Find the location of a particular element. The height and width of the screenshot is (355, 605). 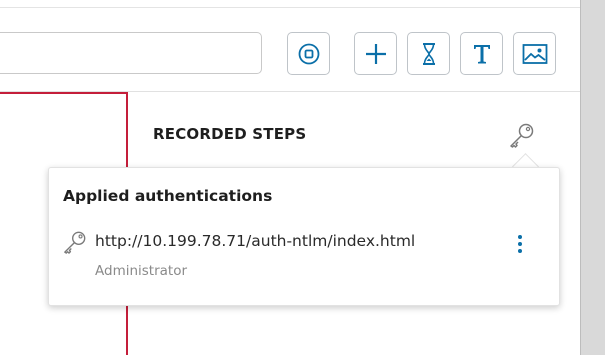

popover-title: Applied authentications is located at coordinates (168, 196).